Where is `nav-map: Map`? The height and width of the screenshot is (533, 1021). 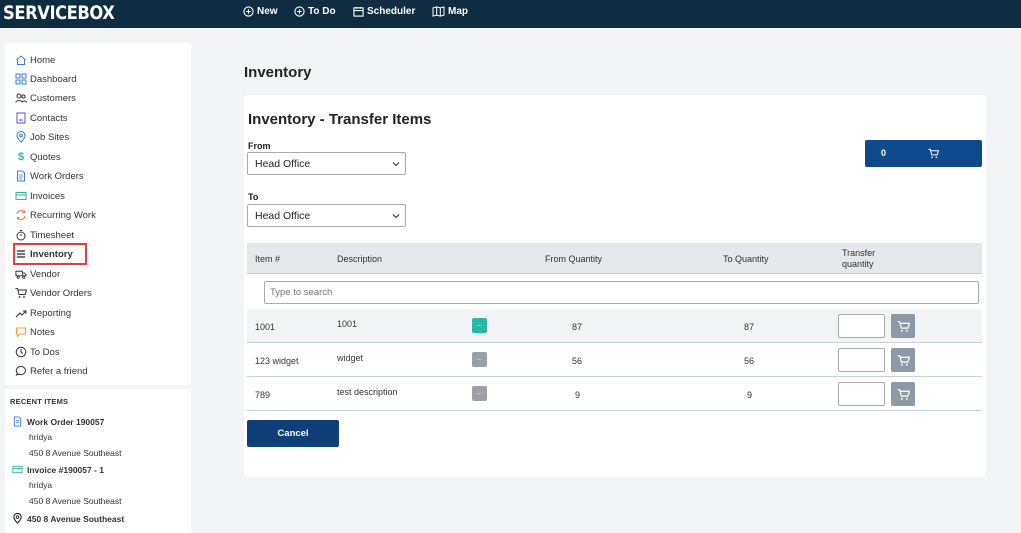 nav-map: Map is located at coordinates (450, 11).